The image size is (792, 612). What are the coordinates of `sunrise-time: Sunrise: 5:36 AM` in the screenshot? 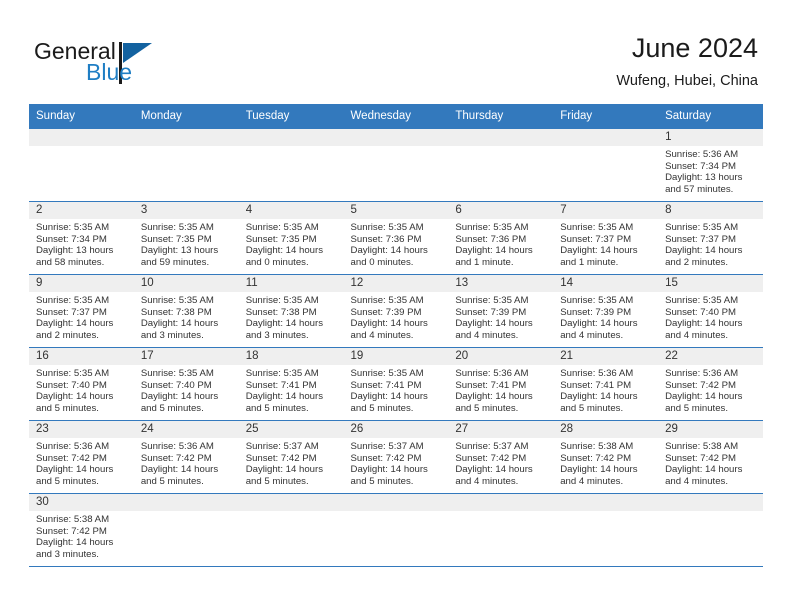 It's located at (73, 446).